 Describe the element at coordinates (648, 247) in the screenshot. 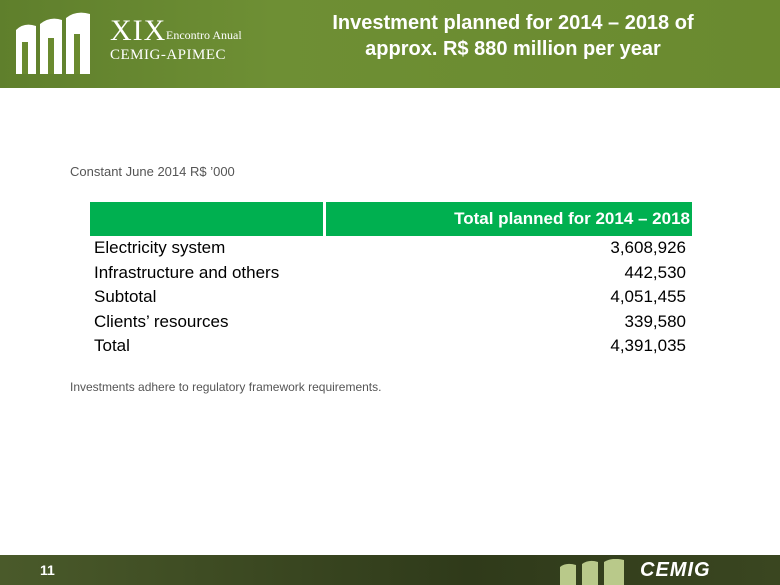

I see `row-value: 3,608,926` at that location.